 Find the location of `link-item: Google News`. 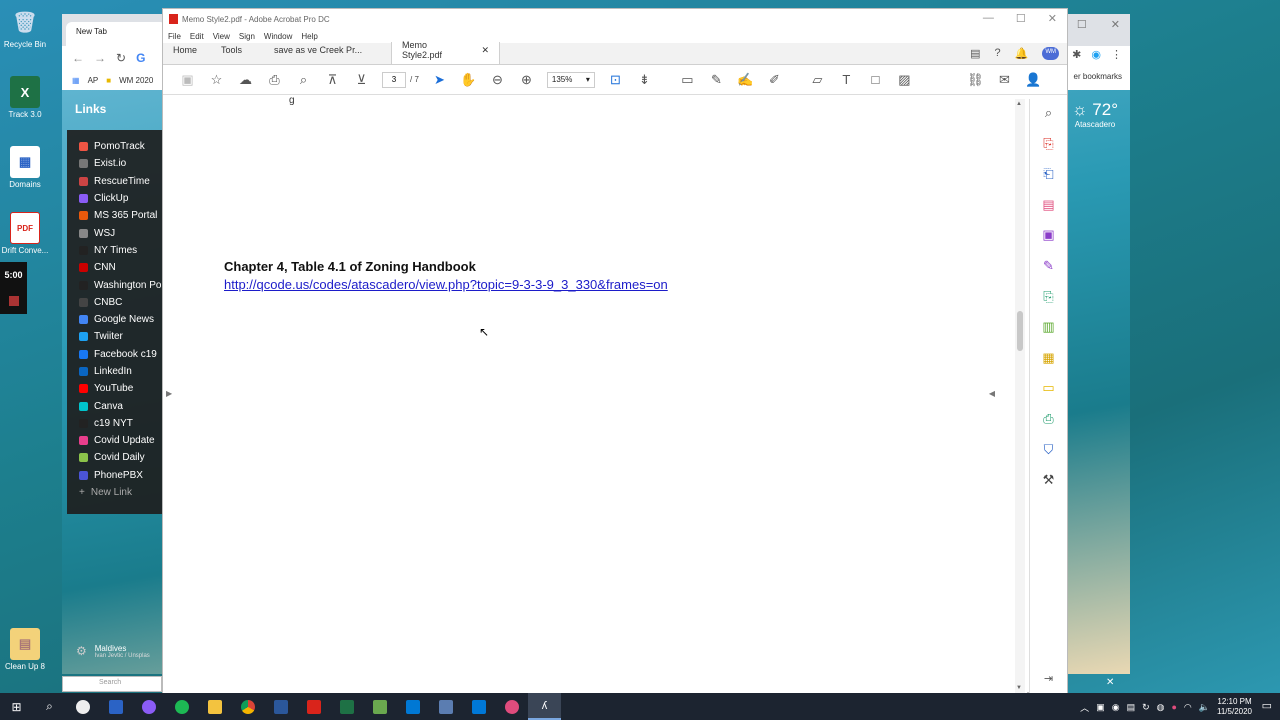

link-item: Google News is located at coordinates (121, 319).